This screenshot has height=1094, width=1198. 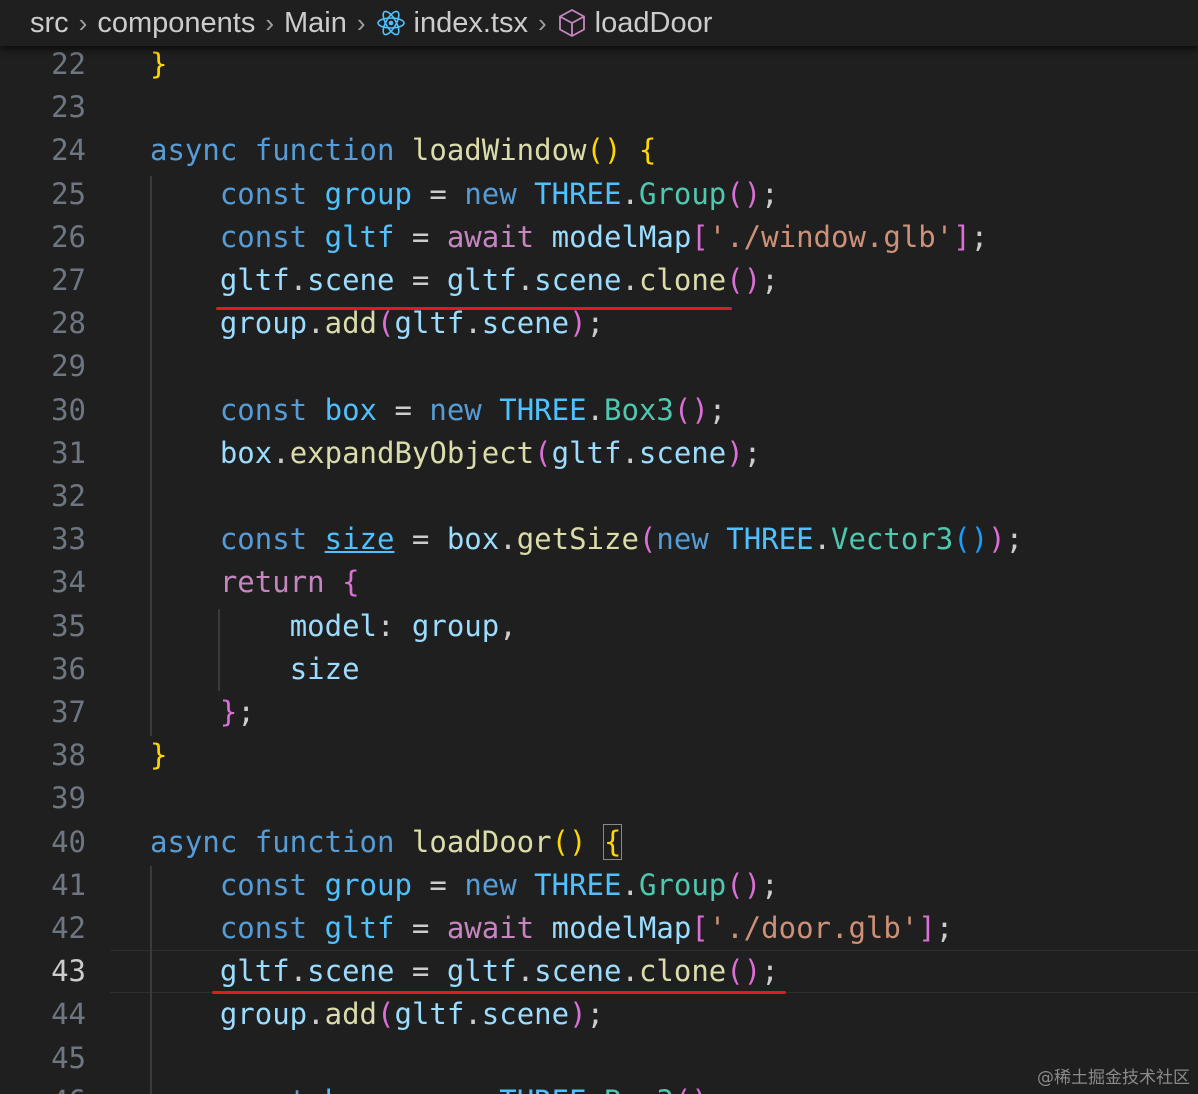 I want to click on breadcrumb-label: src, so click(x=49, y=22).